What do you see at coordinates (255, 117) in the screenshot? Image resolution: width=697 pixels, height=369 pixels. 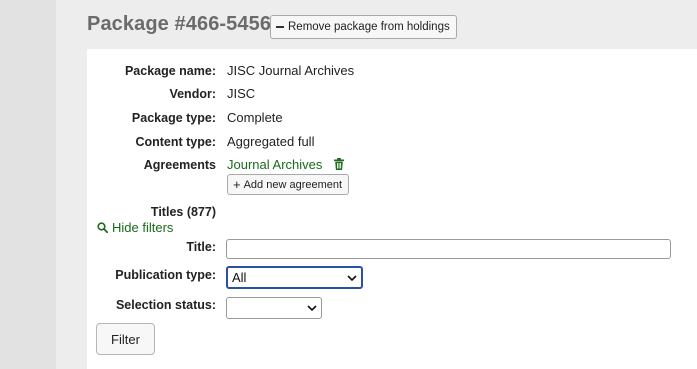 I see `package-type-value: Complete` at bounding box center [255, 117].